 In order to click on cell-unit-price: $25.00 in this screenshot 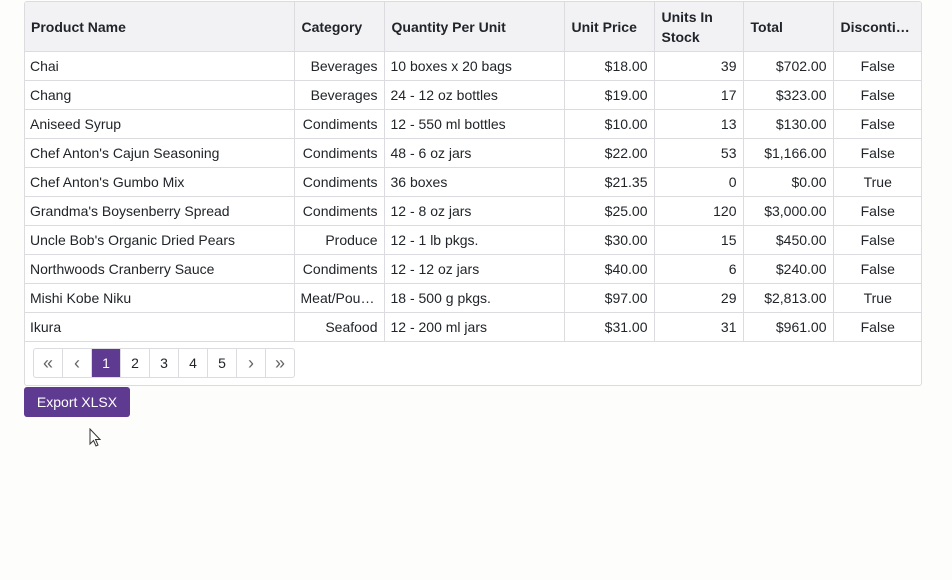, I will do `click(609, 211)`.